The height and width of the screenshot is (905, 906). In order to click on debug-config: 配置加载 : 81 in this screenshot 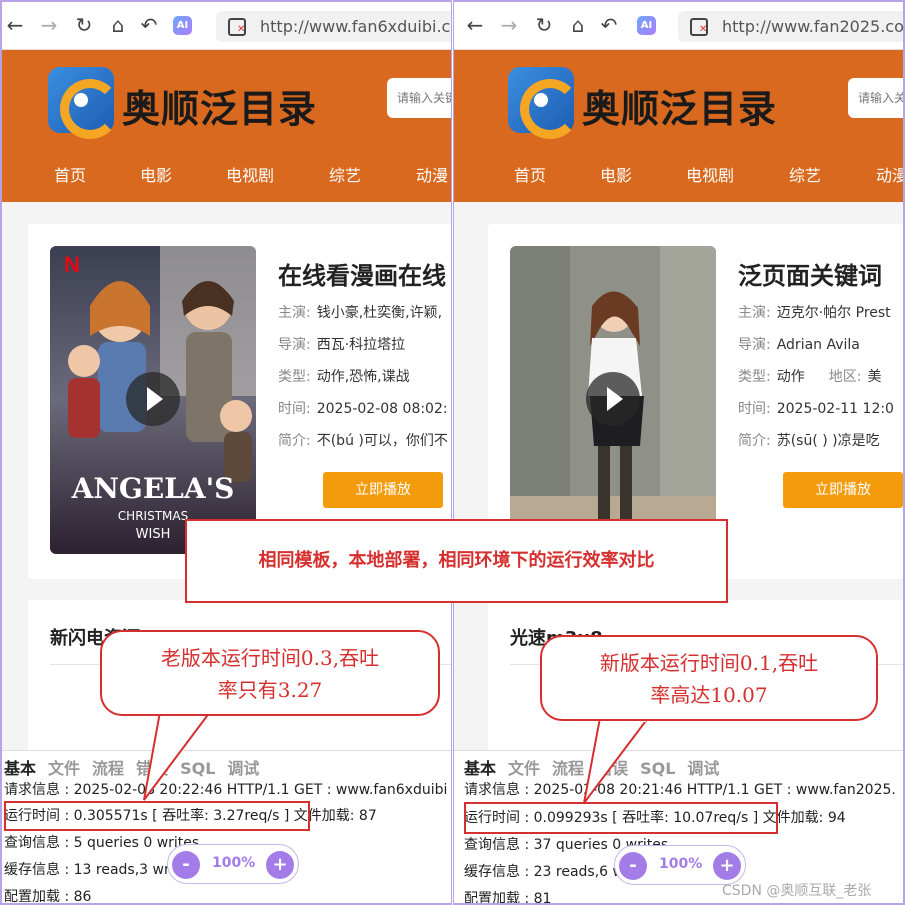, I will do `click(508, 898)`.